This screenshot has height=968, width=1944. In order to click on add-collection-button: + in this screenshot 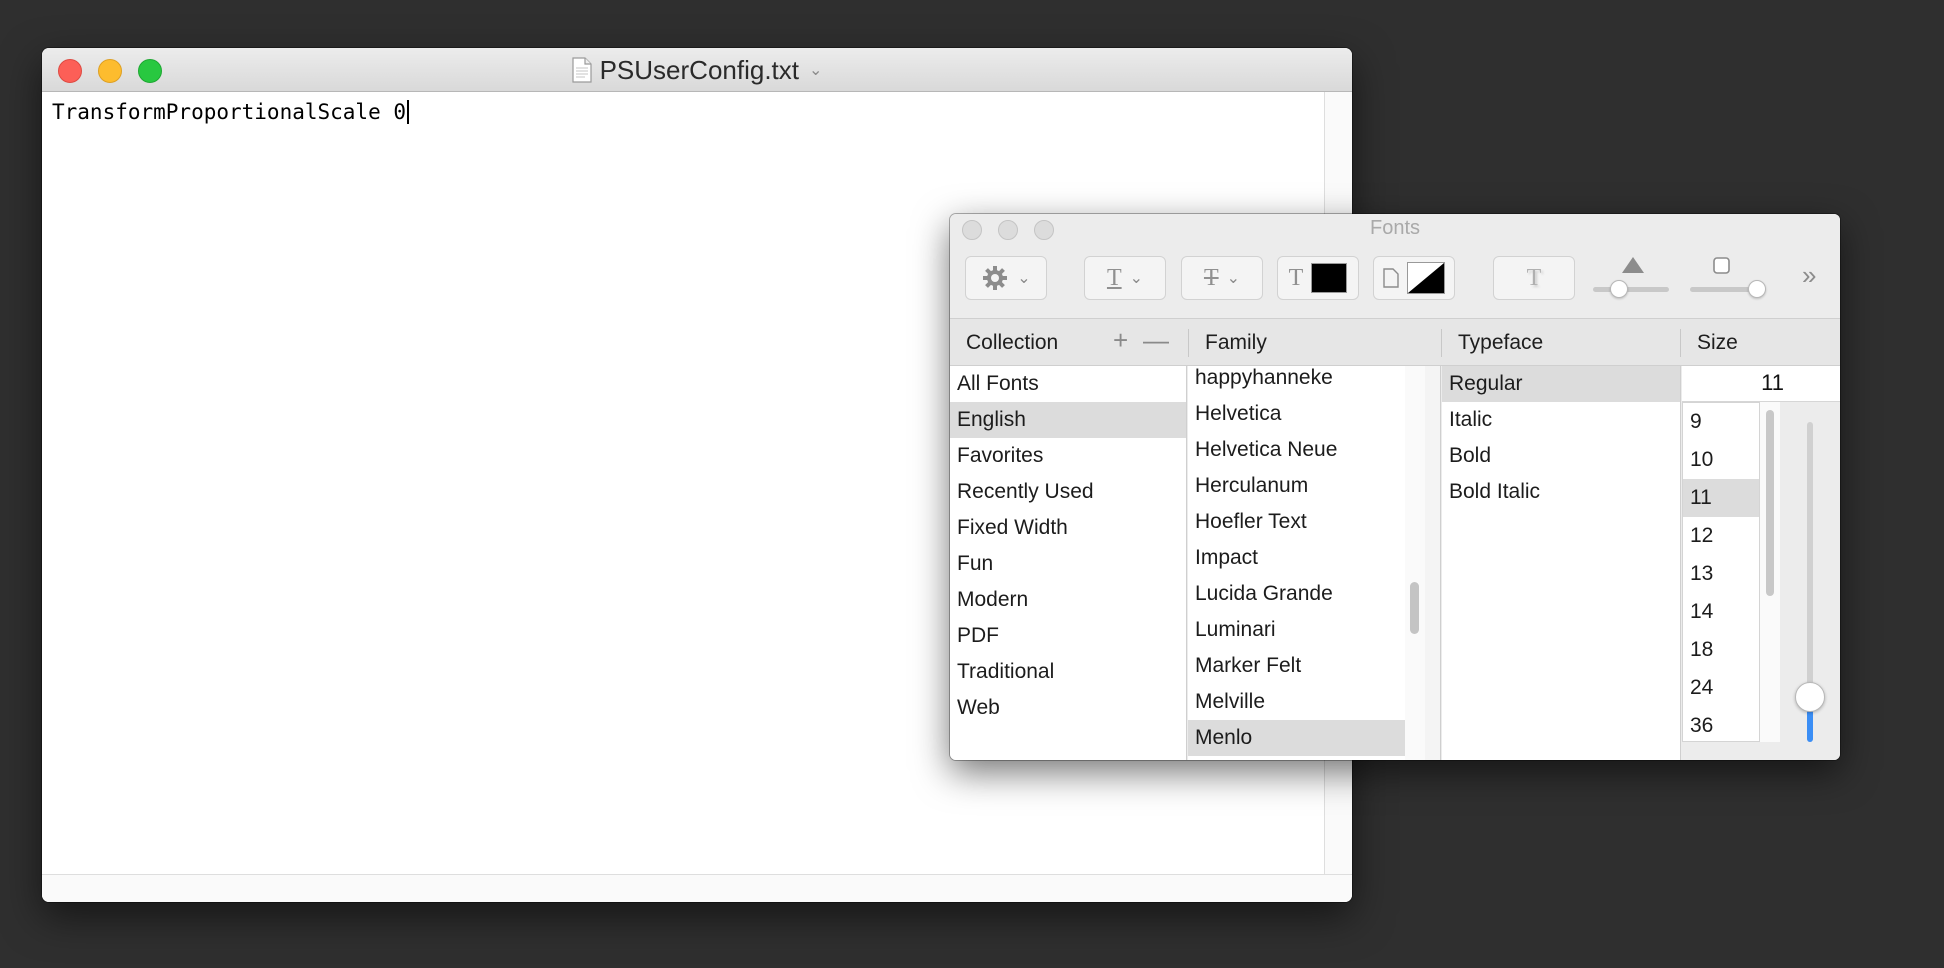, I will do `click(1120, 340)`.